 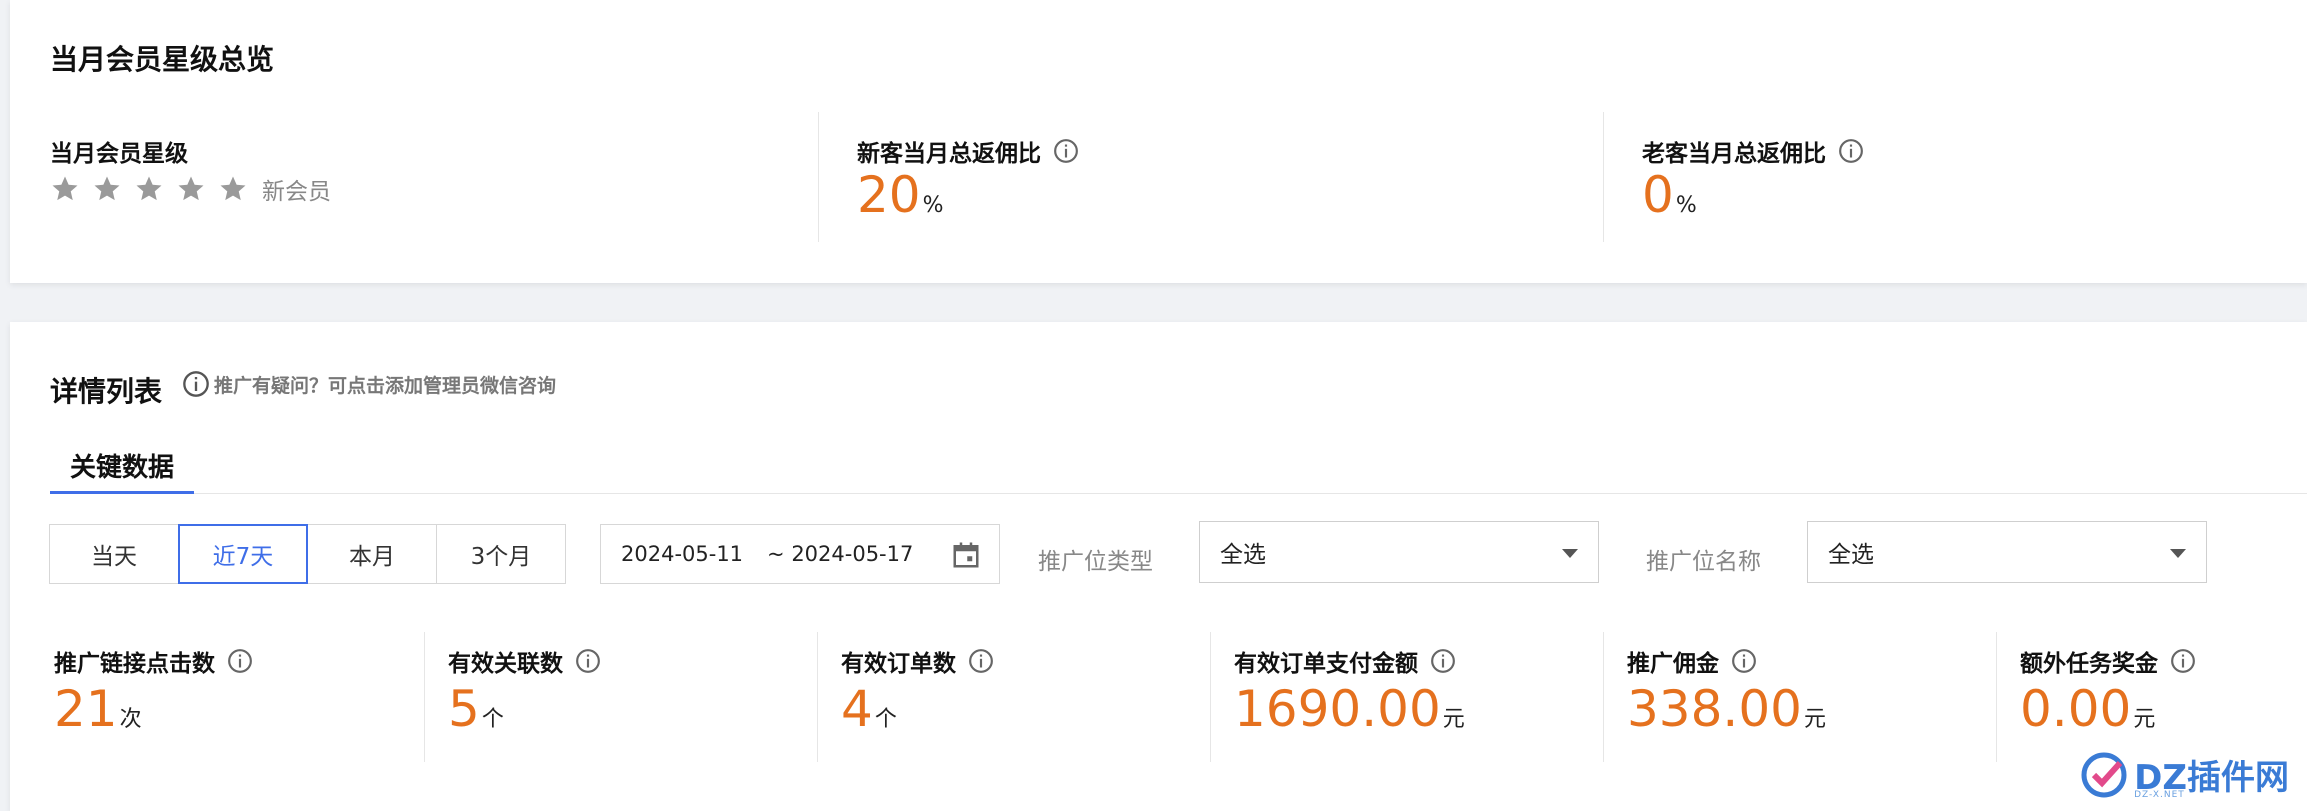 What do you see at coordinates (2088, 709) in the screenshot?
I see `metric-value: 0.00元` at bounding box center [2088, 709].